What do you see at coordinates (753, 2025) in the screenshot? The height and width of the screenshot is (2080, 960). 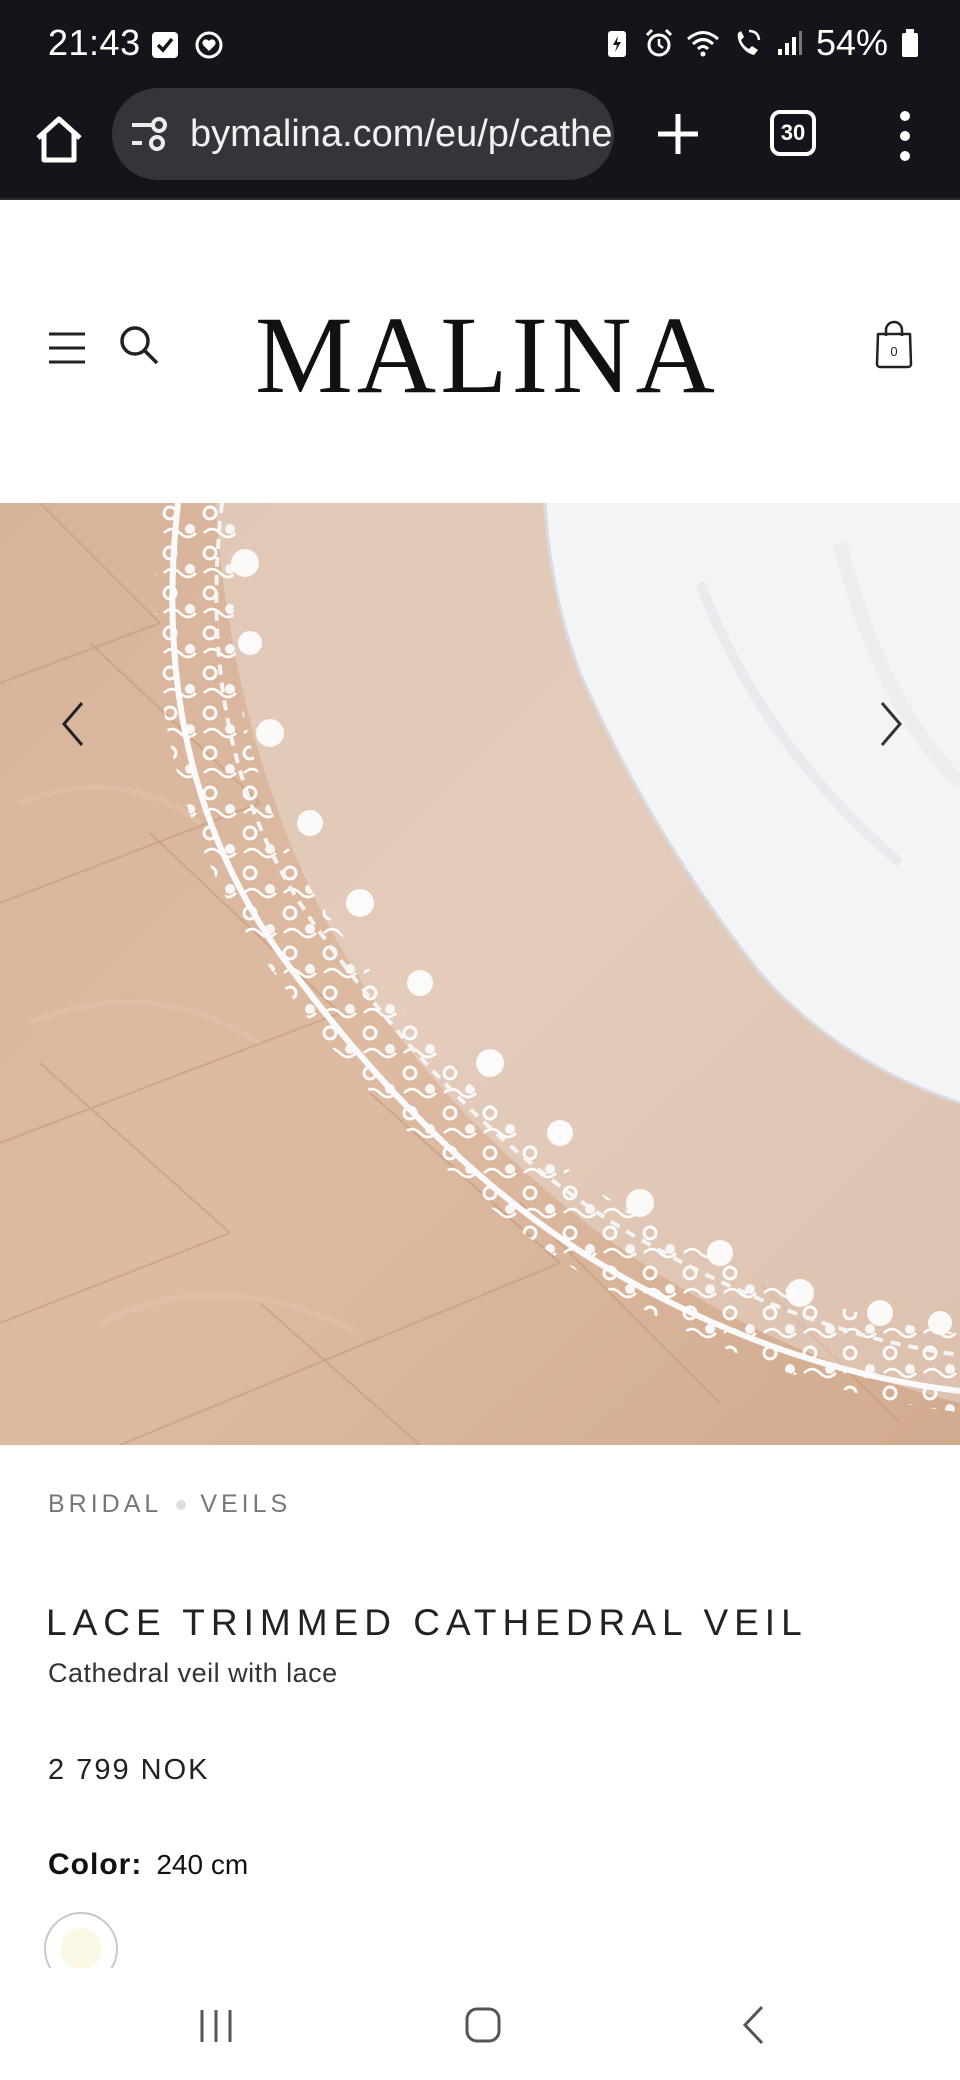 I see `back-nav-icon` at bounding box center [753, 2025].